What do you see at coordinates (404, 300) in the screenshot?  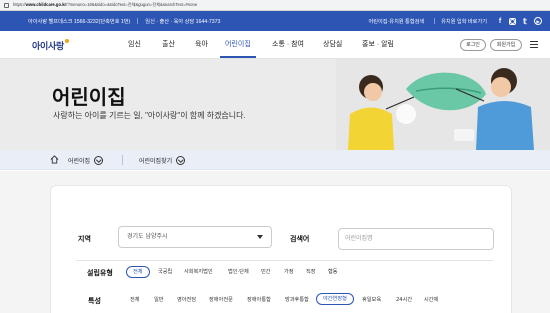 I see `feature-chip-24h: 24시간` at bounding box center [404, 300].